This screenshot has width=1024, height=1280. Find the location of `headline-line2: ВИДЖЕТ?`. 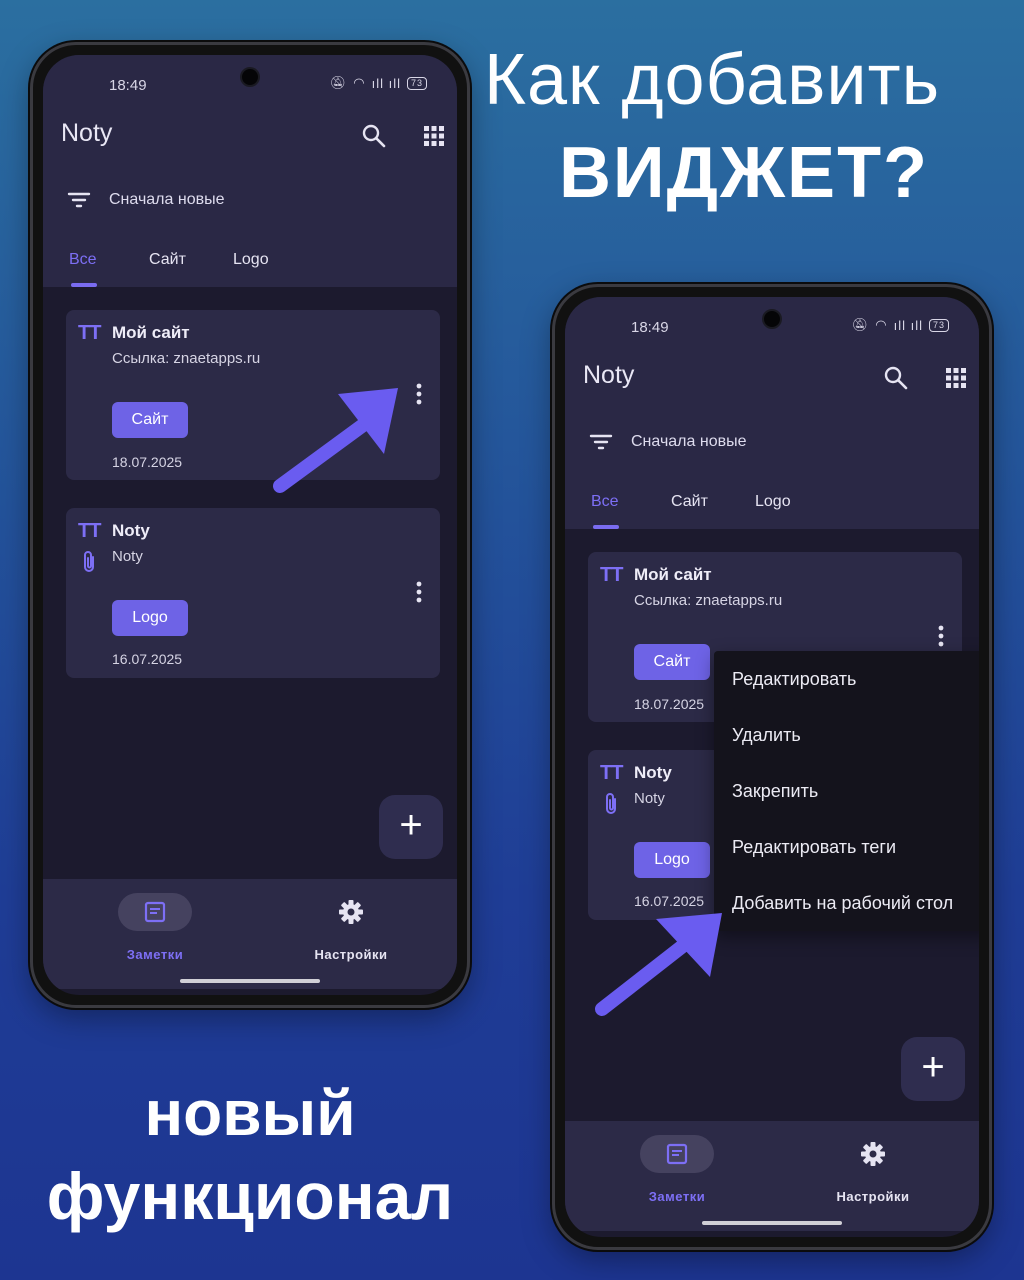

headline-line2: ВИДЖЕТ? is located at coordinates (744, 173).